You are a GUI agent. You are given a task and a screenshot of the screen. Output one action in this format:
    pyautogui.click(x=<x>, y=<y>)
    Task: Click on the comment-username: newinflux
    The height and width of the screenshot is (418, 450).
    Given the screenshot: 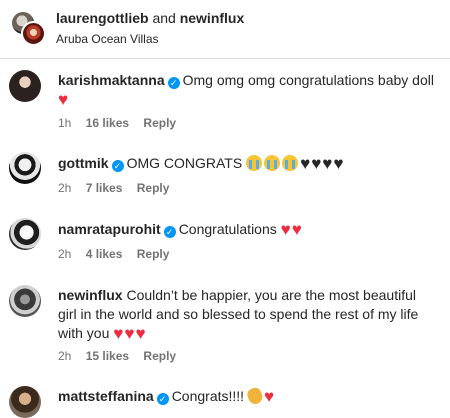 What is the action you would take?
    pyautogui.click(x=90, y=295)
    